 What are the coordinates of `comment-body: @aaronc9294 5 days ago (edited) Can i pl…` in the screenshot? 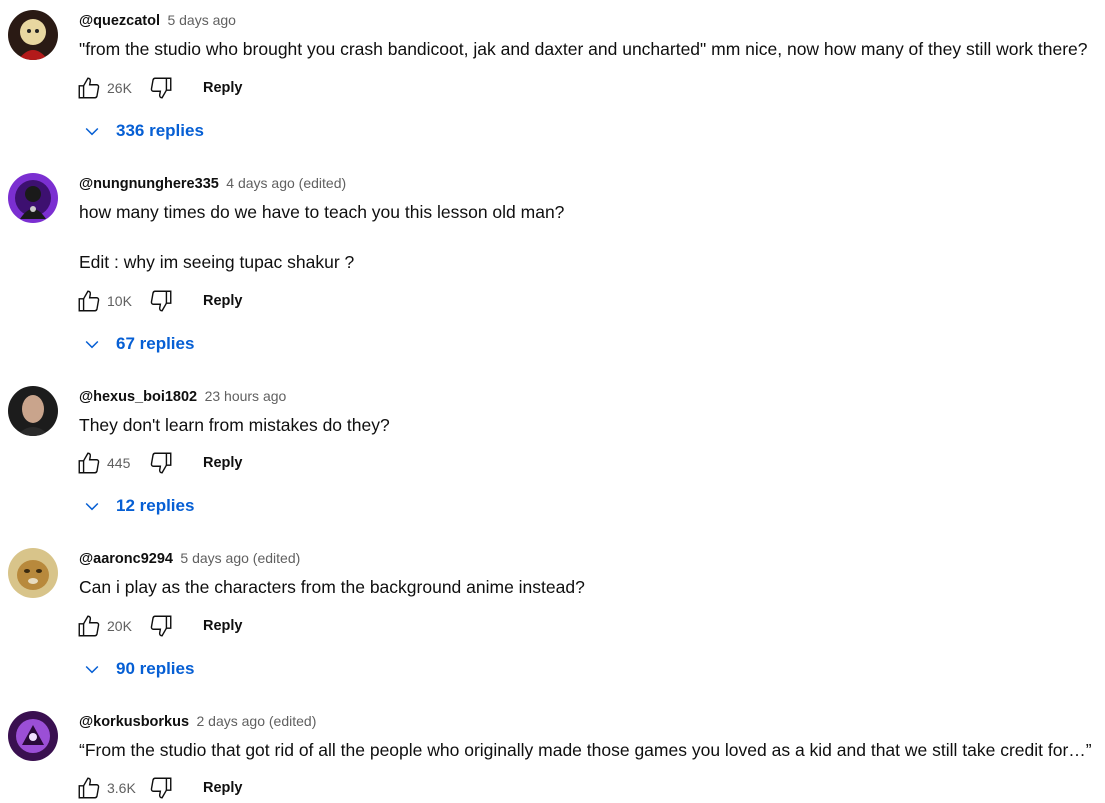 It's located at (592, 573).